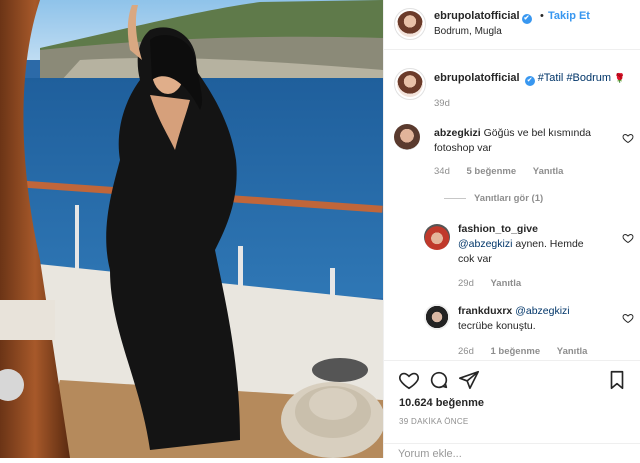 This screenshot has height=463, width=640. I want to click on comment-icon, so click(439, 380).